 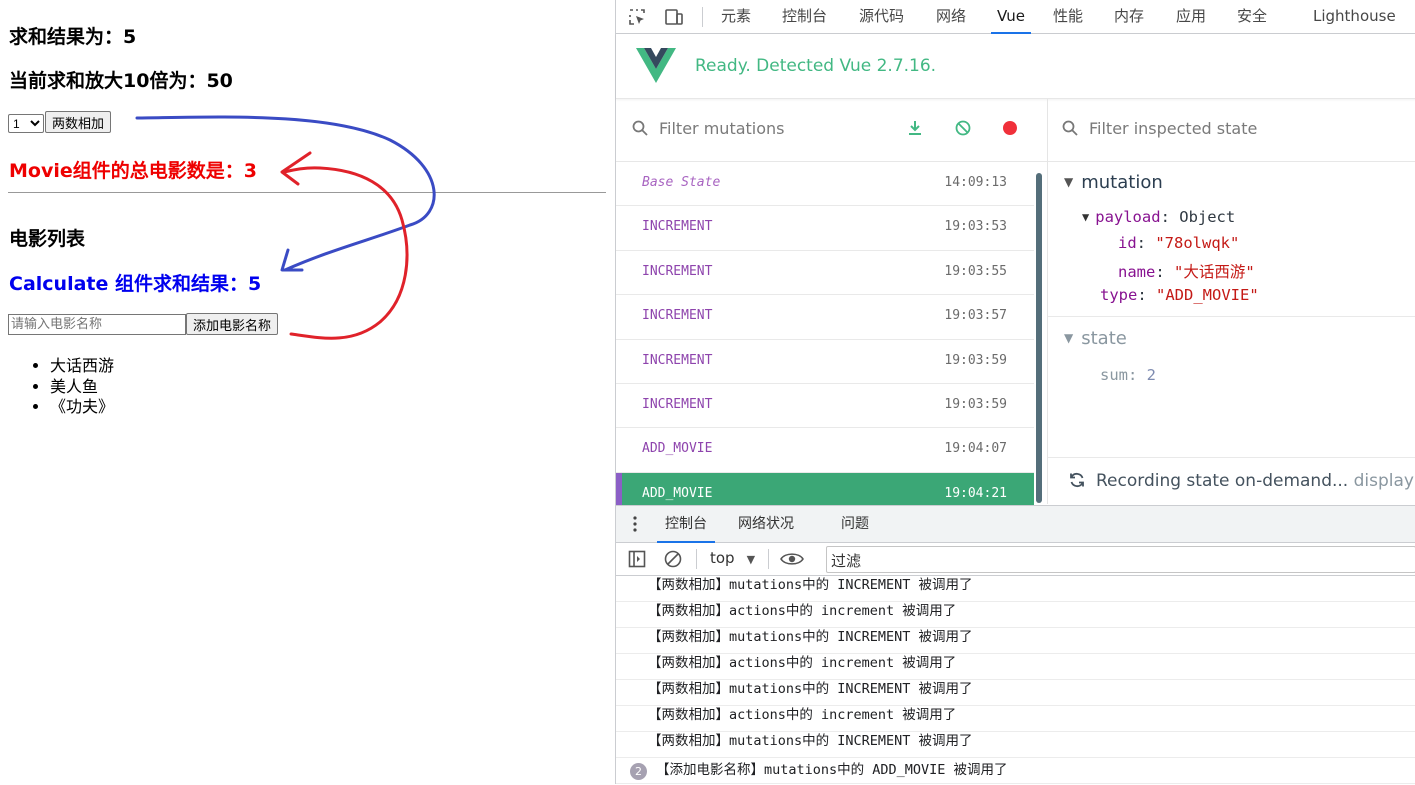 What do you see at coordinates (825, 317) in the screenshot?
I see `mutation-row: INCREMENT 19:03:57` at bounding box center [825, 317].